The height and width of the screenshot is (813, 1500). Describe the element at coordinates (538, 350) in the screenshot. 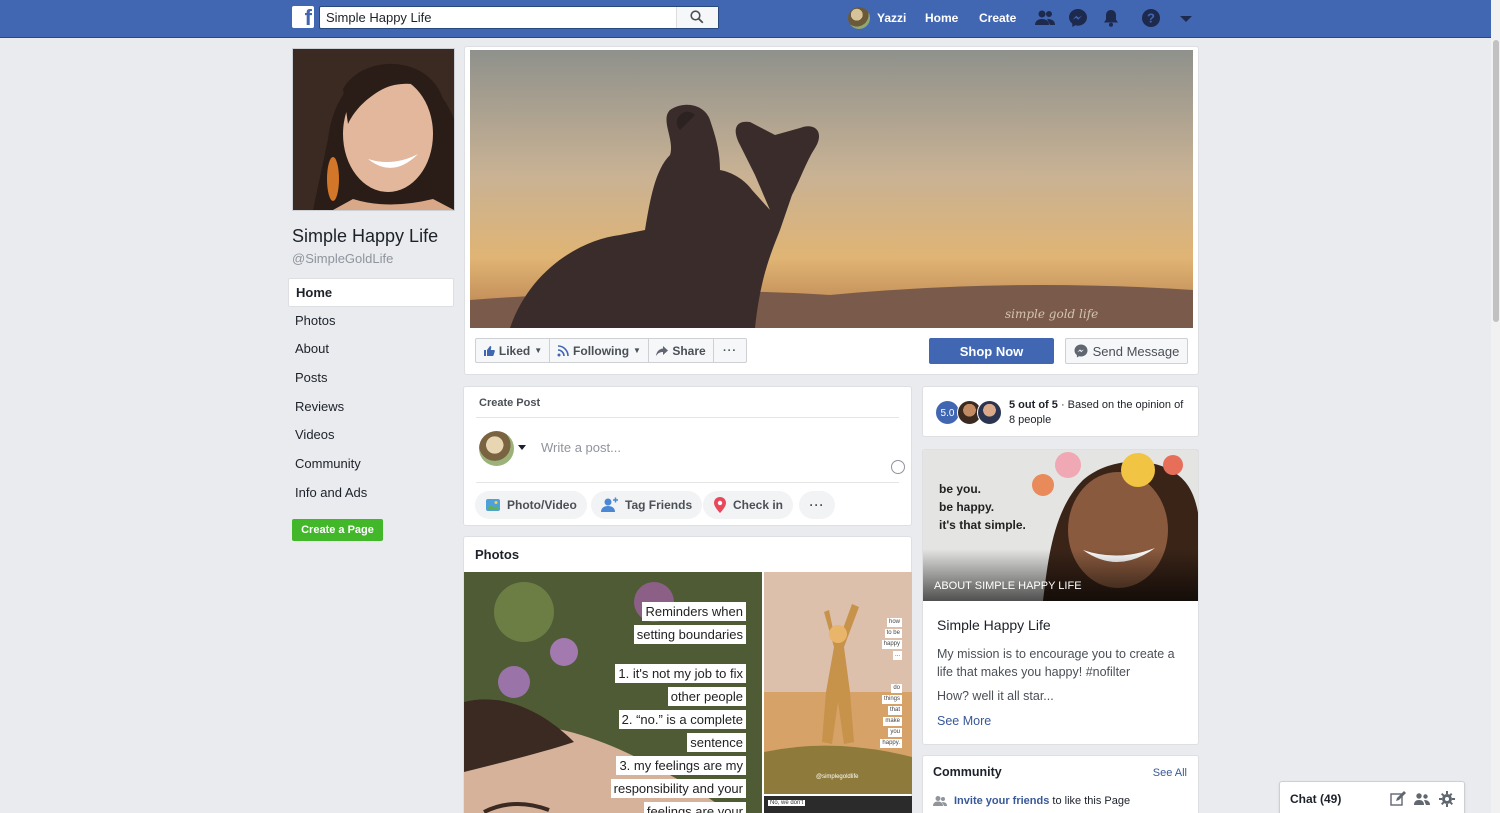

I see `liked-dropdown-icon: ▼` at that location.